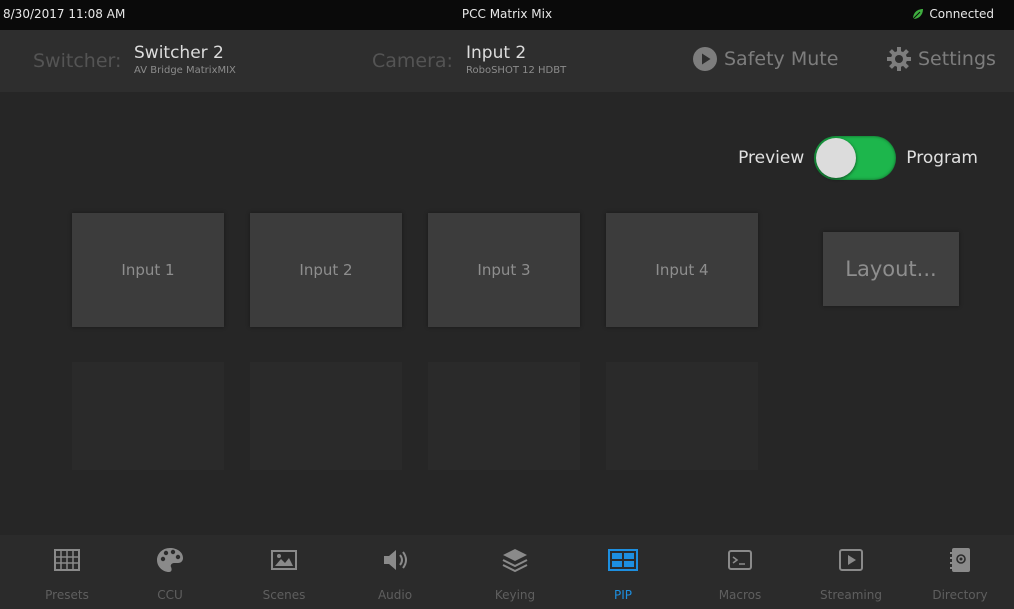 Image resolution: width=1014 pixels, height=609 pixels. Describe the element at coordinates (170, 560) in the screenshot. I see `palette-icon` at that location.